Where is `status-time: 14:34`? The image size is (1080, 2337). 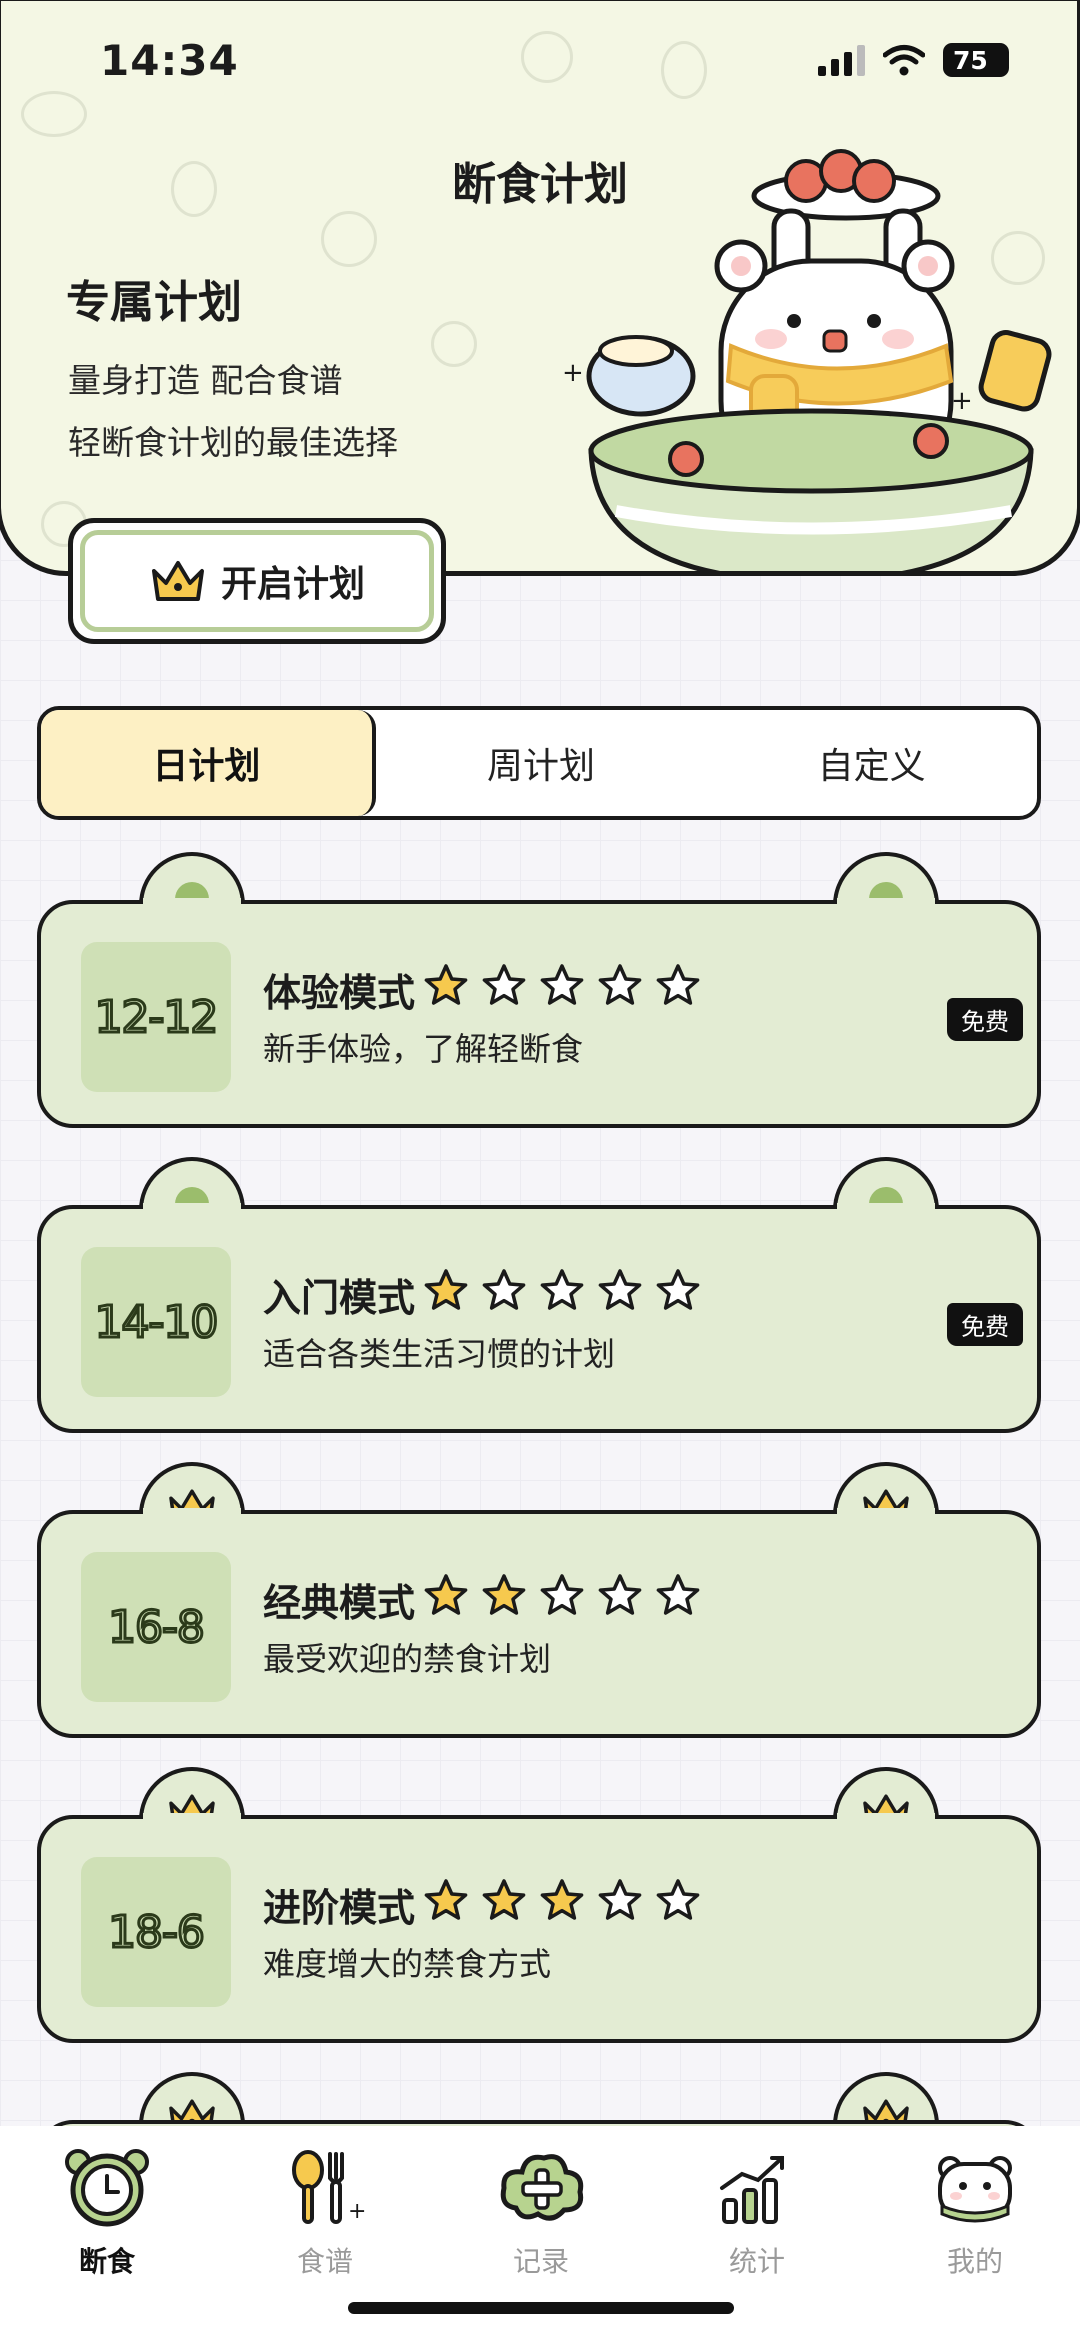
status-time: 14:34 is located at coordinates (169, 60).